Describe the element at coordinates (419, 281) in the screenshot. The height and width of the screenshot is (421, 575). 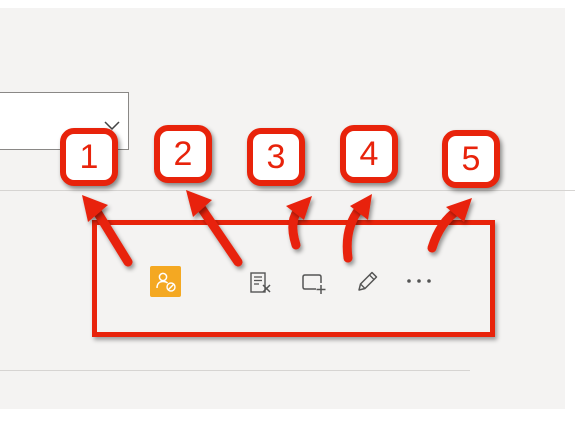
I see `more-options-icon` at that location.